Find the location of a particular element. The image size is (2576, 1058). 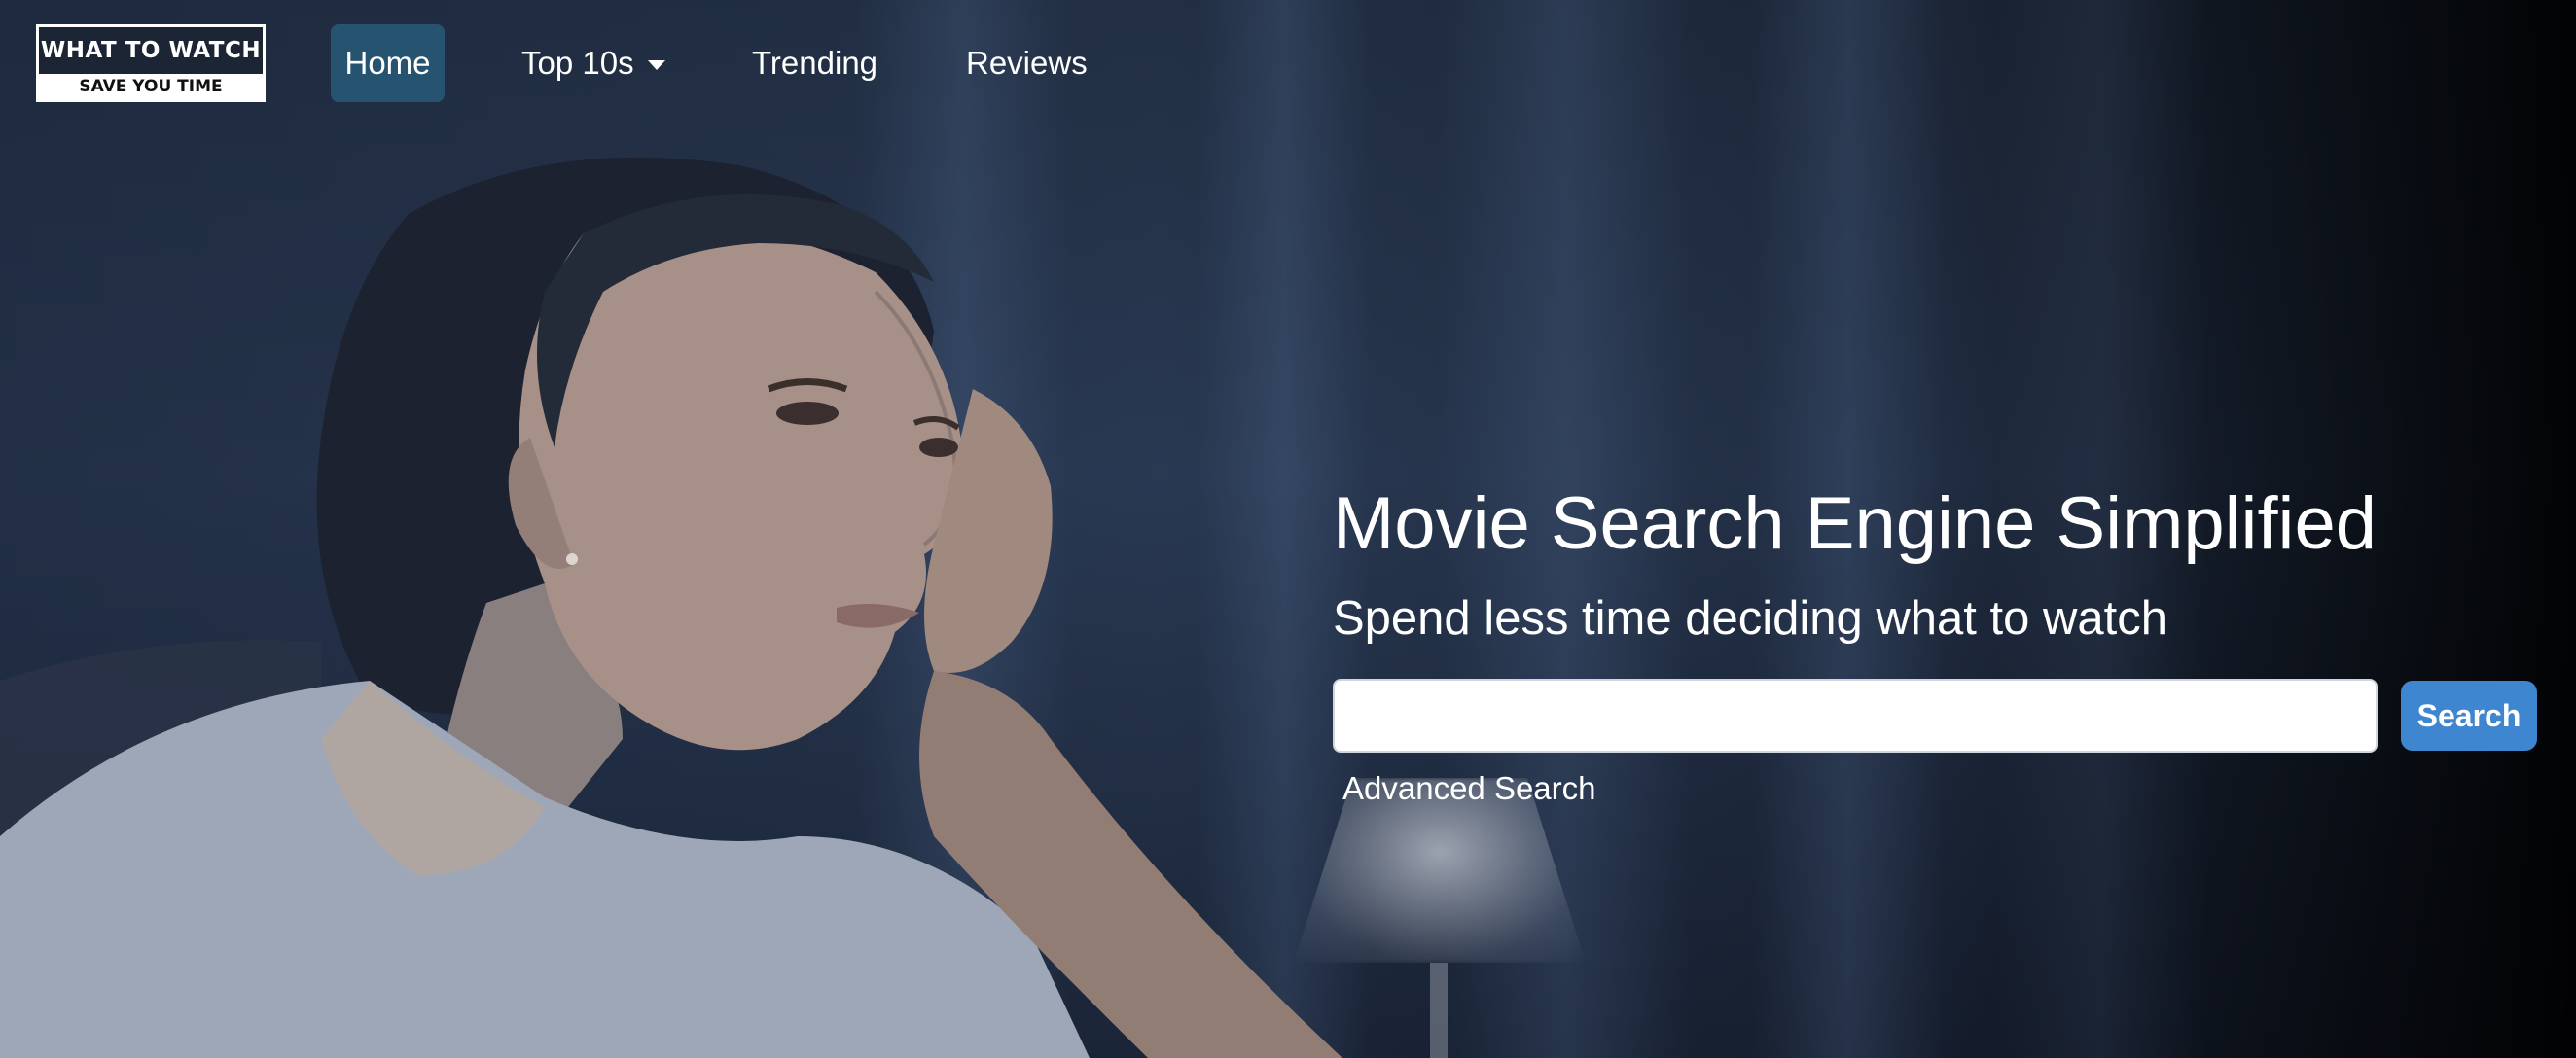

hero-subheading: Spend less time deciding what to watch is located at coordinates (1750, 618).